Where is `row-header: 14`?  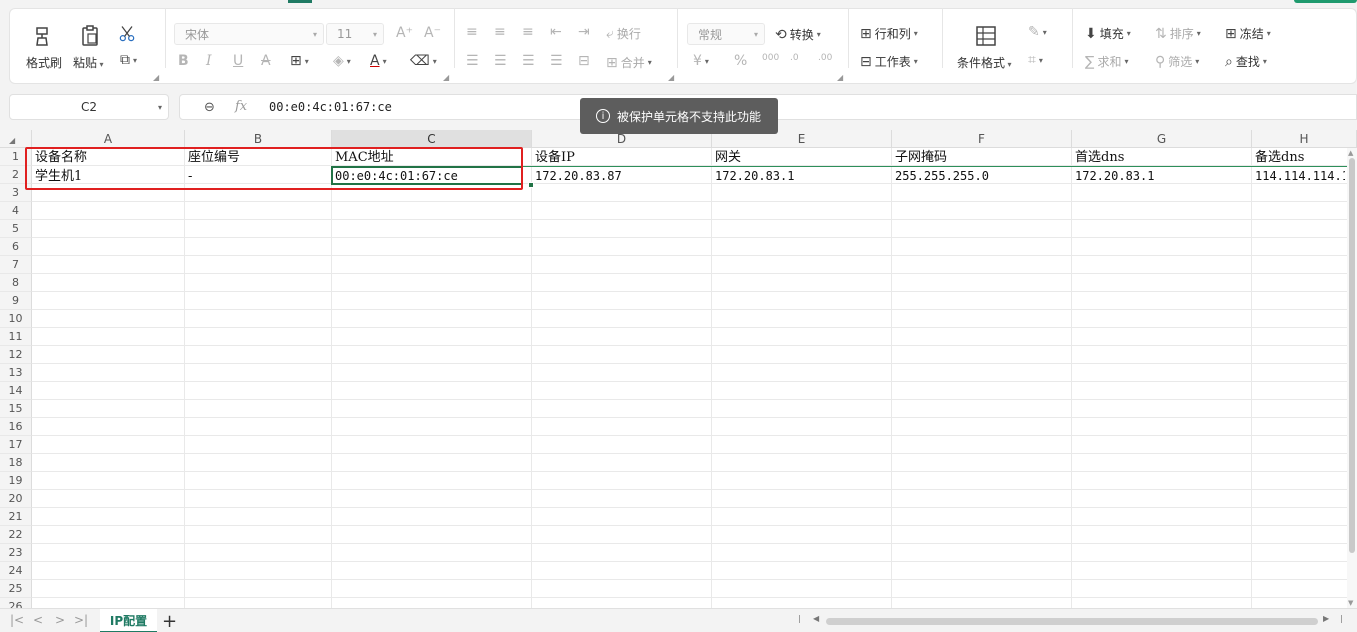
row-header: 14 is located at coordinates (16, 391).